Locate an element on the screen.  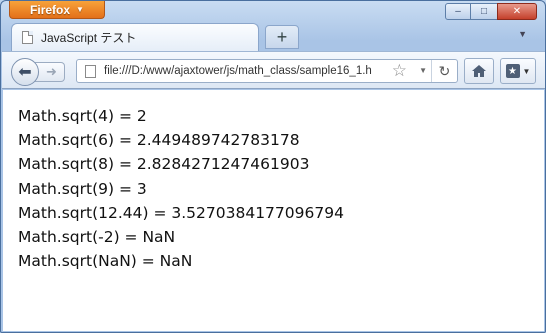
new-tab-button: + is located at coordinates (282, 37).